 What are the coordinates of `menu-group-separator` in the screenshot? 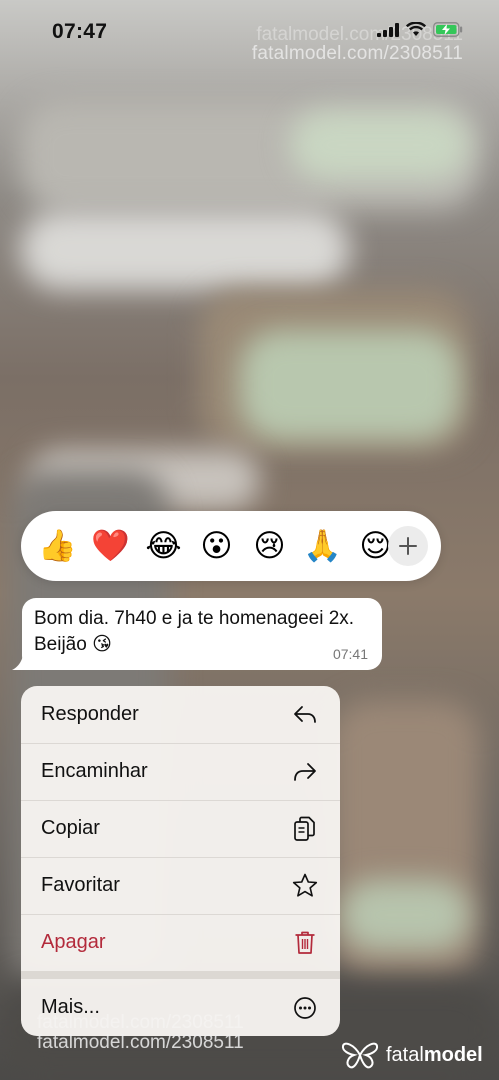 It's located at (180, 975).